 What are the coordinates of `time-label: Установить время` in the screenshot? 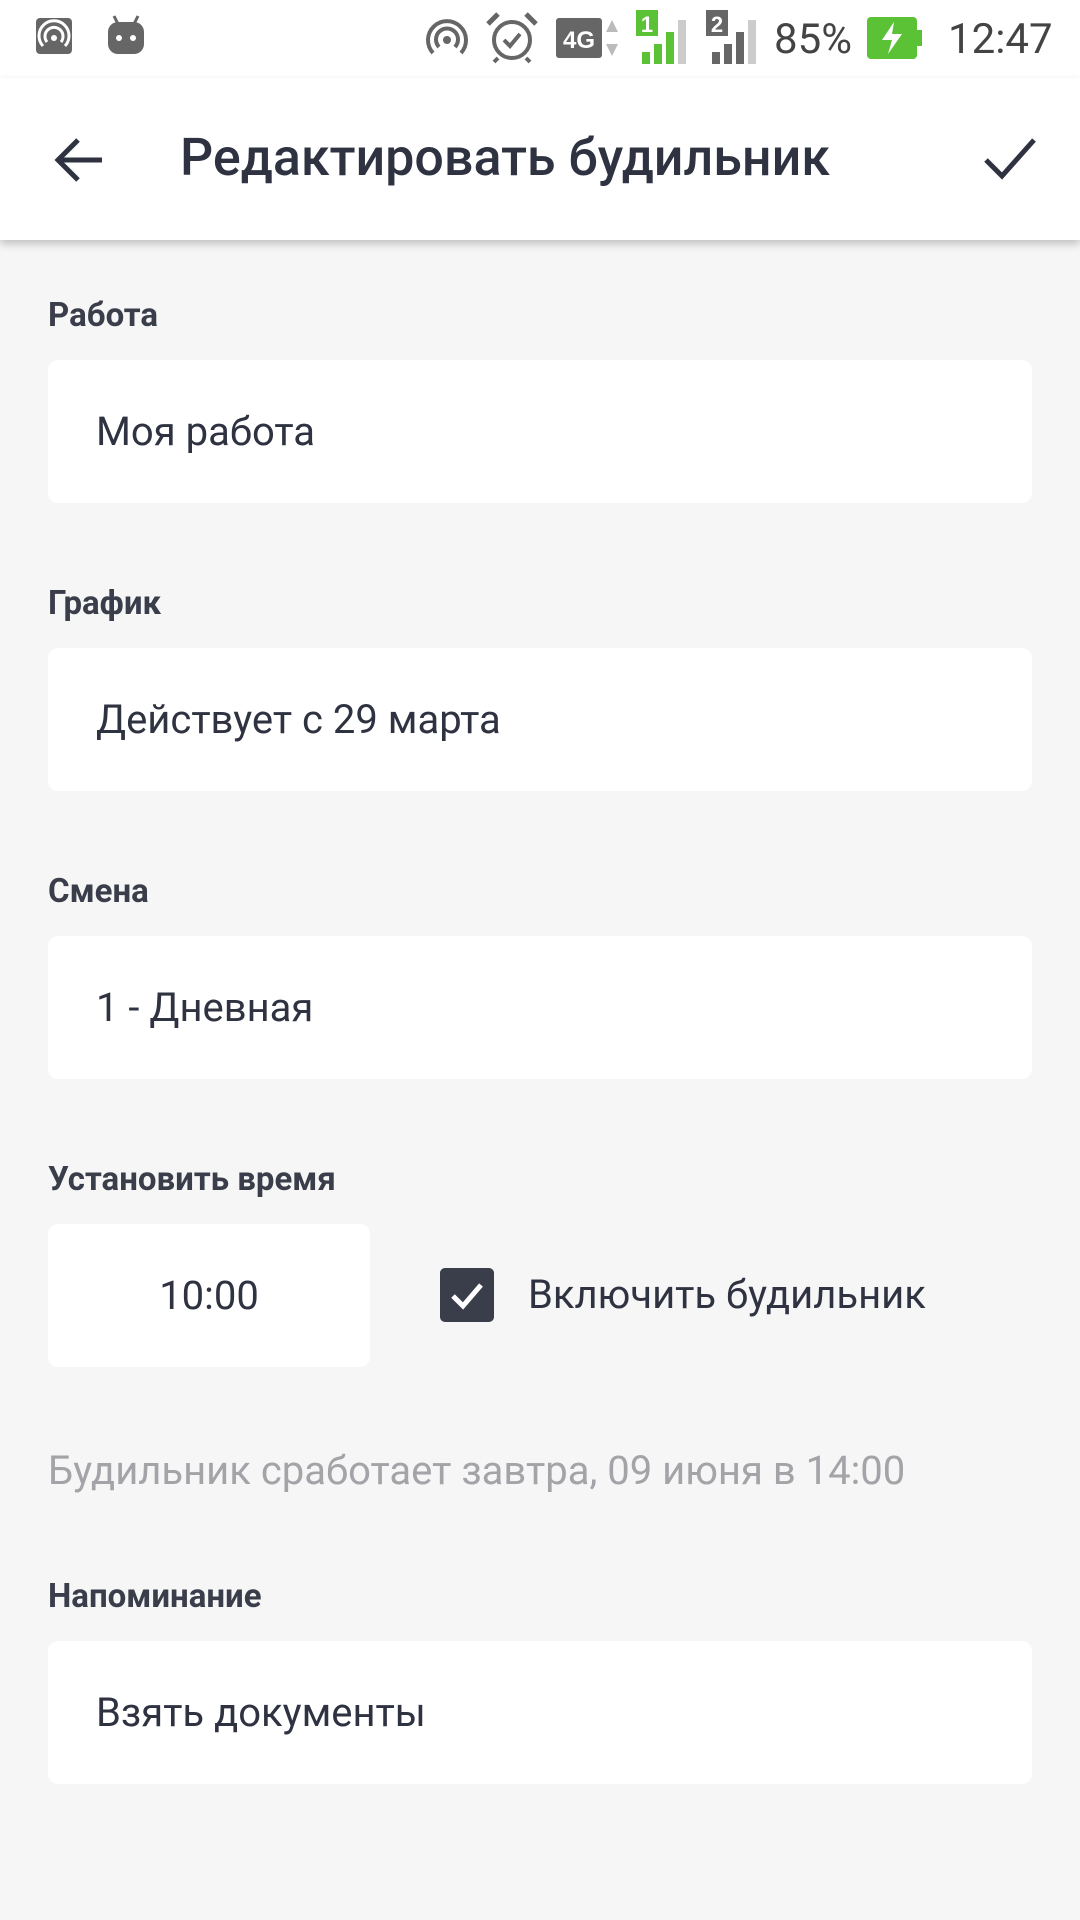 It's located at (192, 1179).